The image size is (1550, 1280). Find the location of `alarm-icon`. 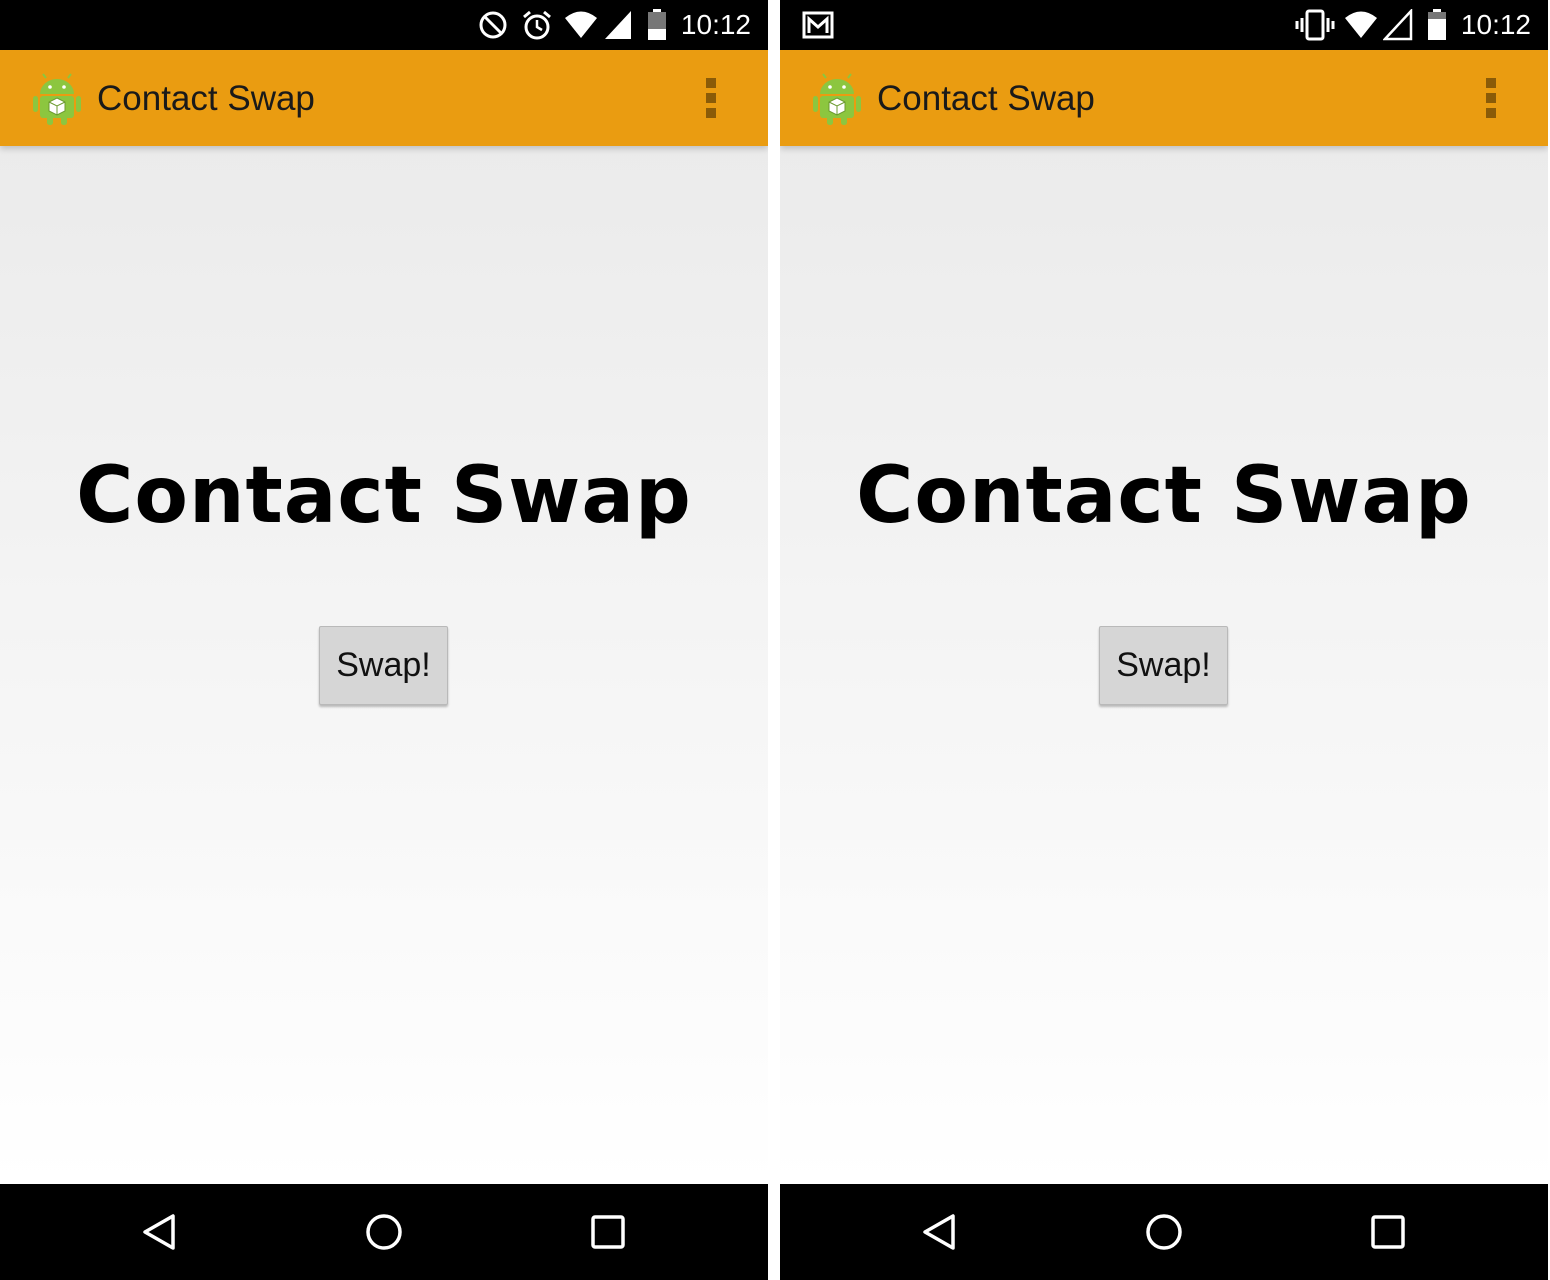

alarm-icon is located at coordinates (537, 25).